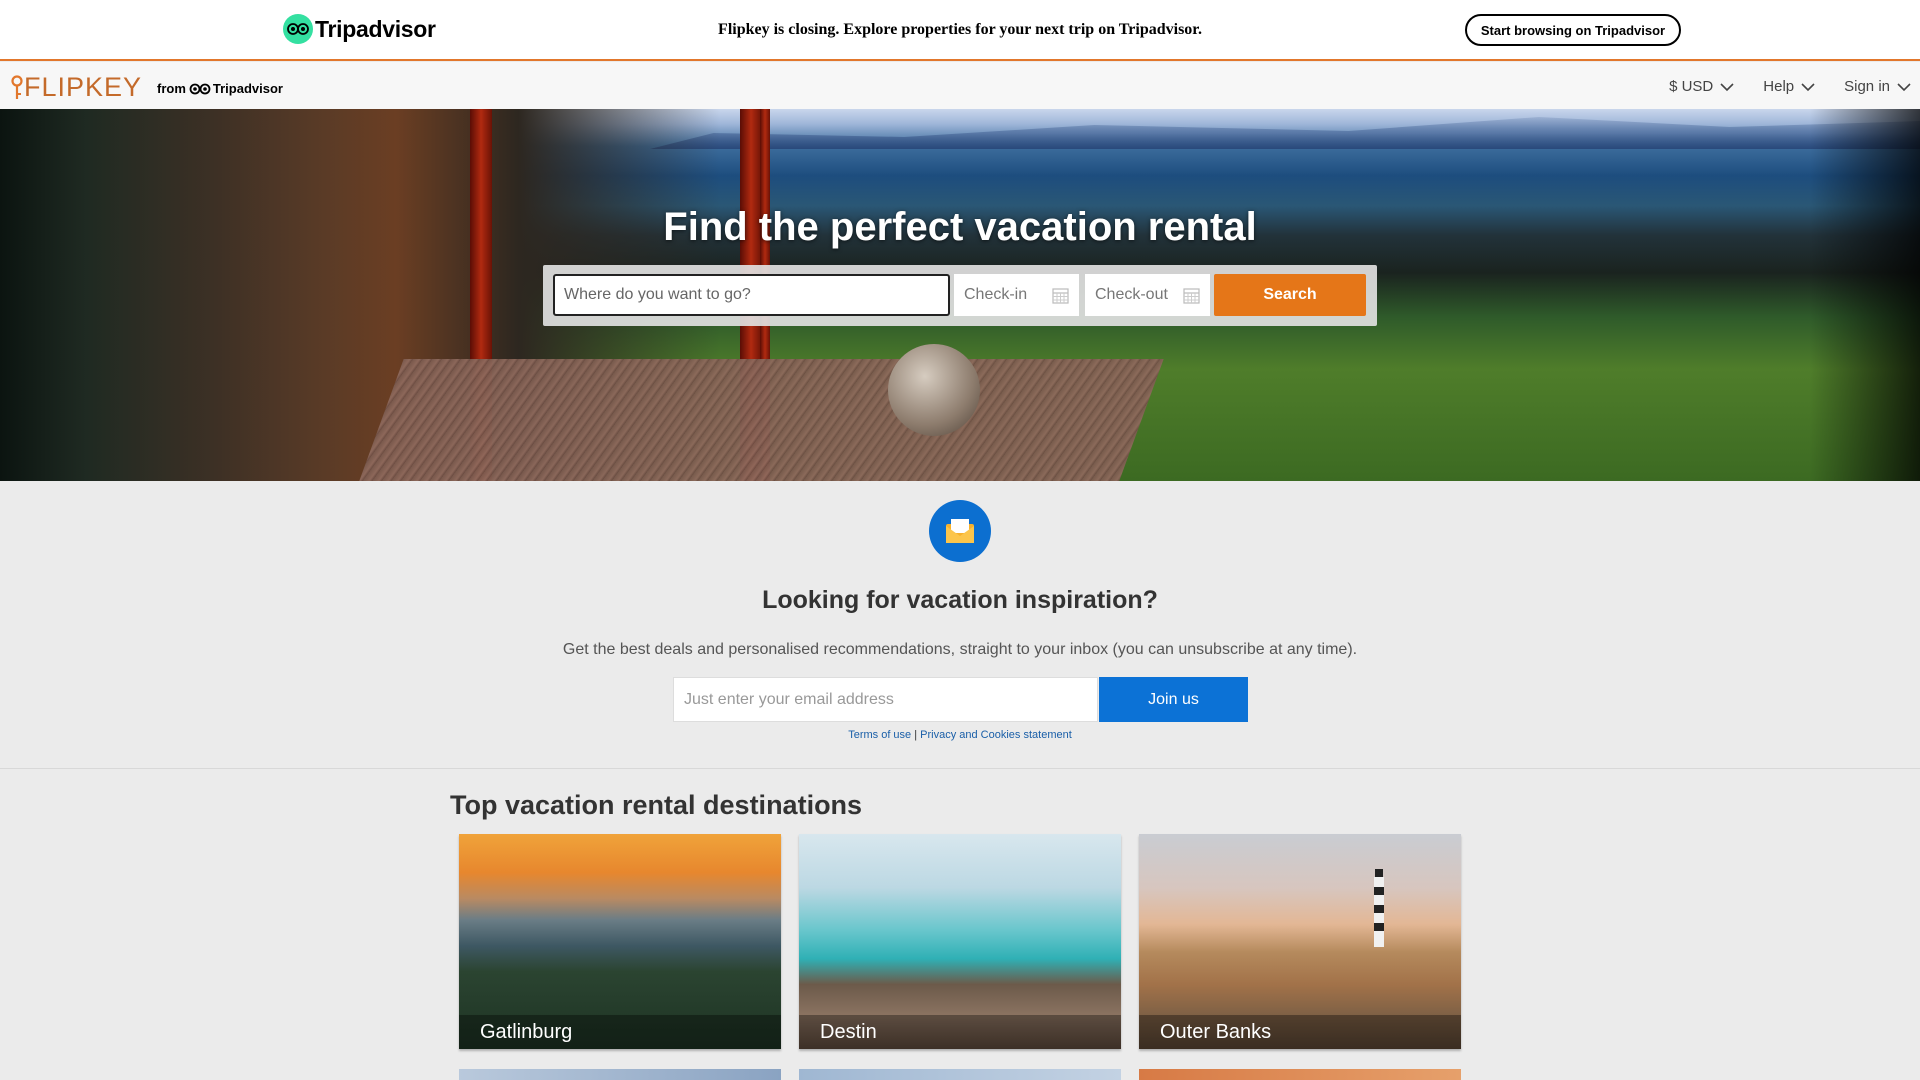 This screenshot has height=1080, width=1920. What do you see at coordinates (200, 88) in the screenshot?
I see `tripadvisor-small-owl-icon` at bounding box center [200, 88].